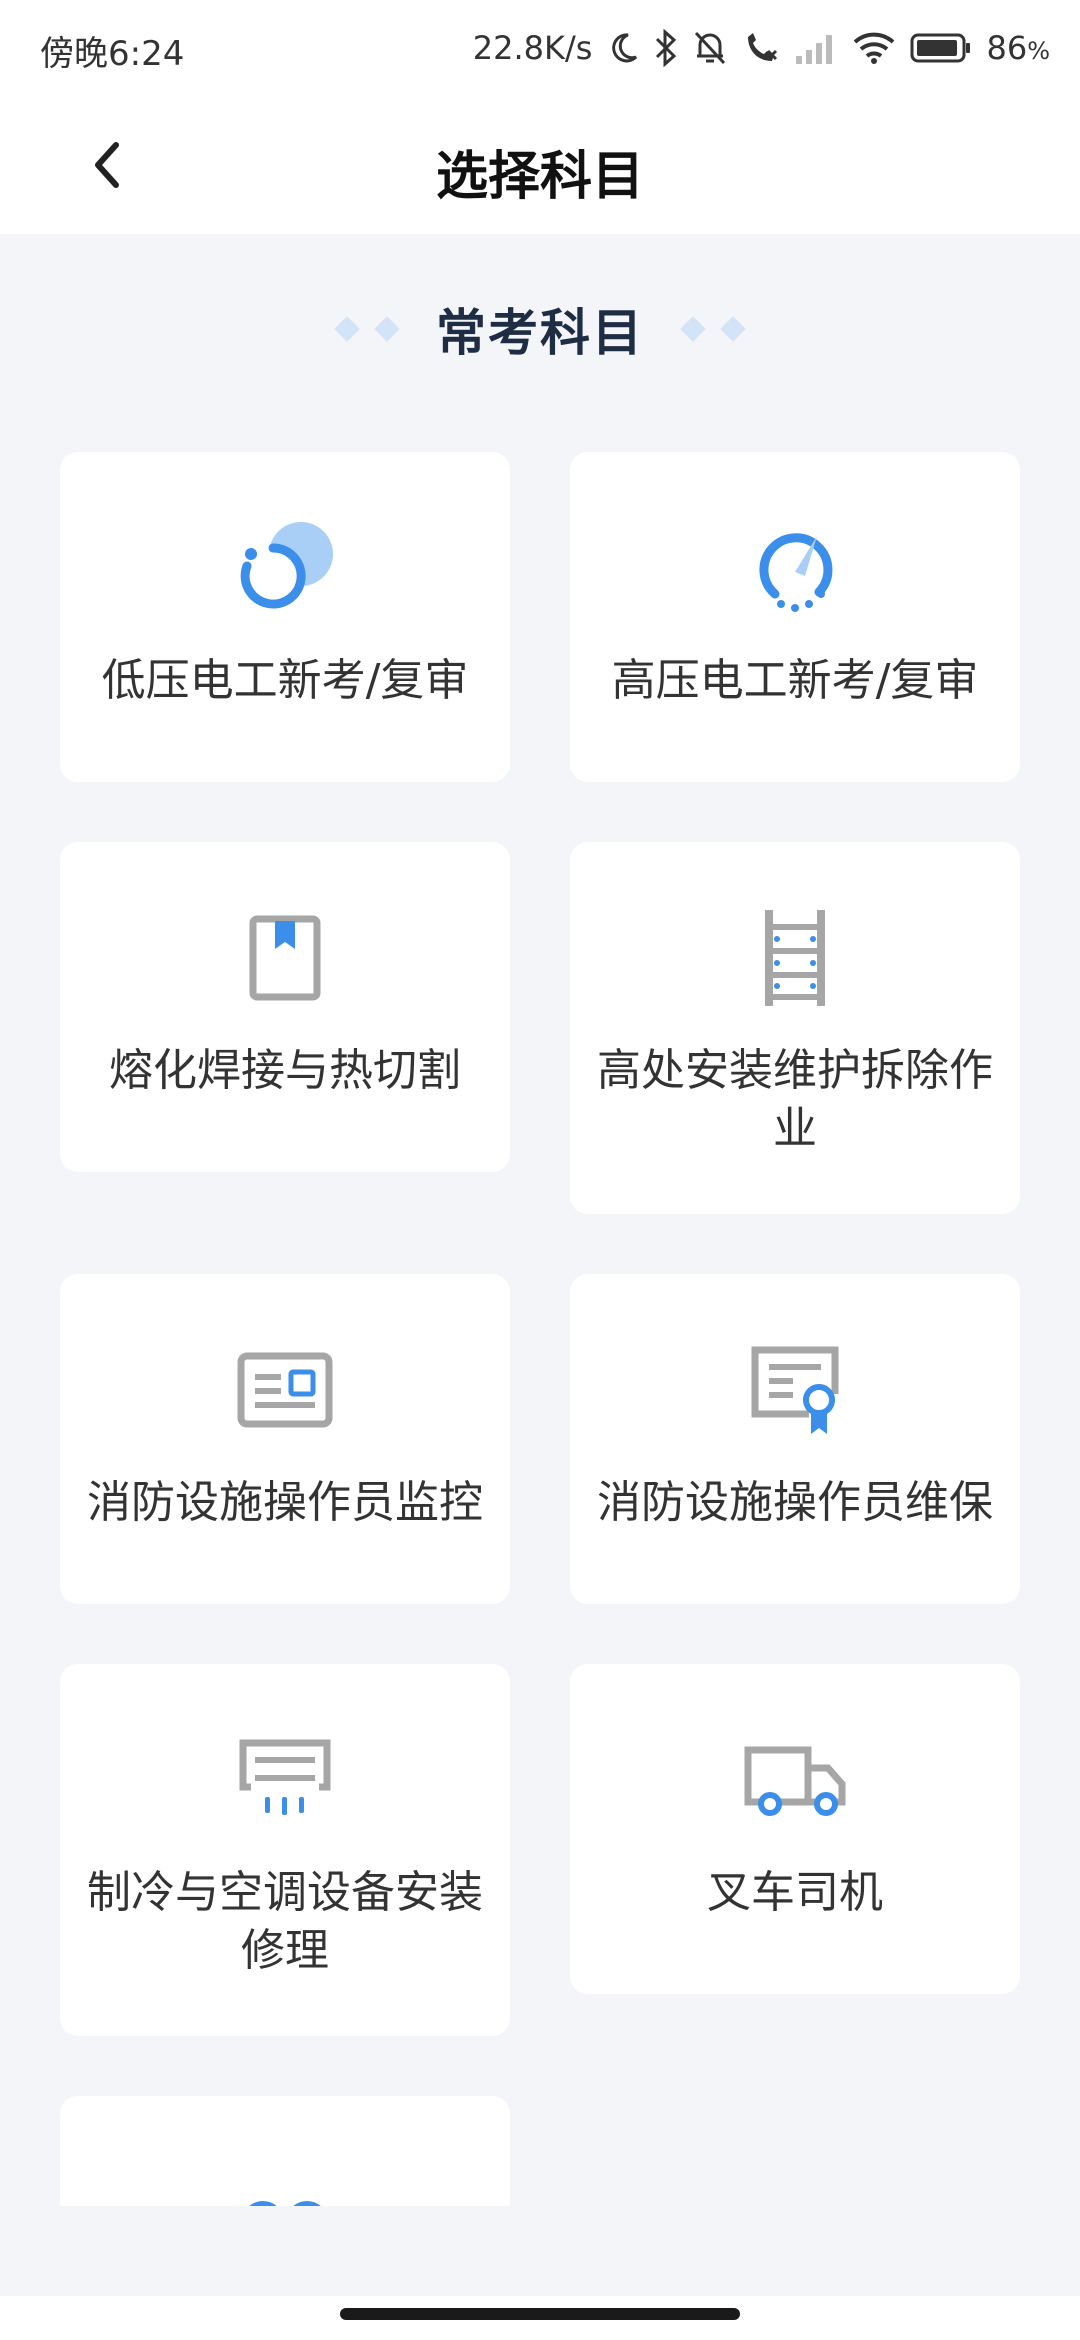 This screenshot has width=1080, height=2340. I want to click on moon-icon, so click(625, 48).